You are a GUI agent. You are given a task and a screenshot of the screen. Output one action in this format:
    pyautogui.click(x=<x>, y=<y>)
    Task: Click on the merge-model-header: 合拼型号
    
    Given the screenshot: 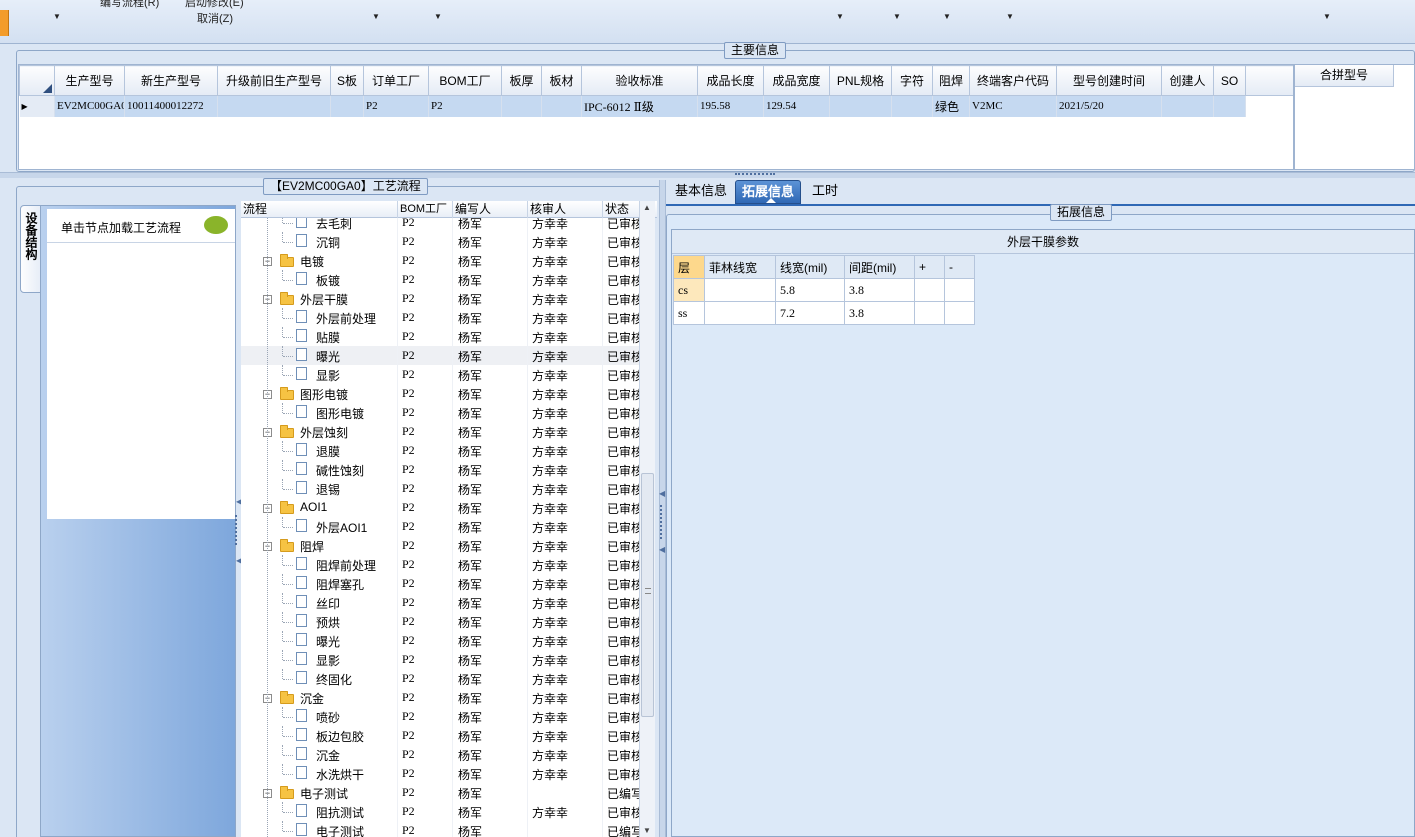 What is the action you would take?
    pyautogui.click(x=1344, y=76)
    